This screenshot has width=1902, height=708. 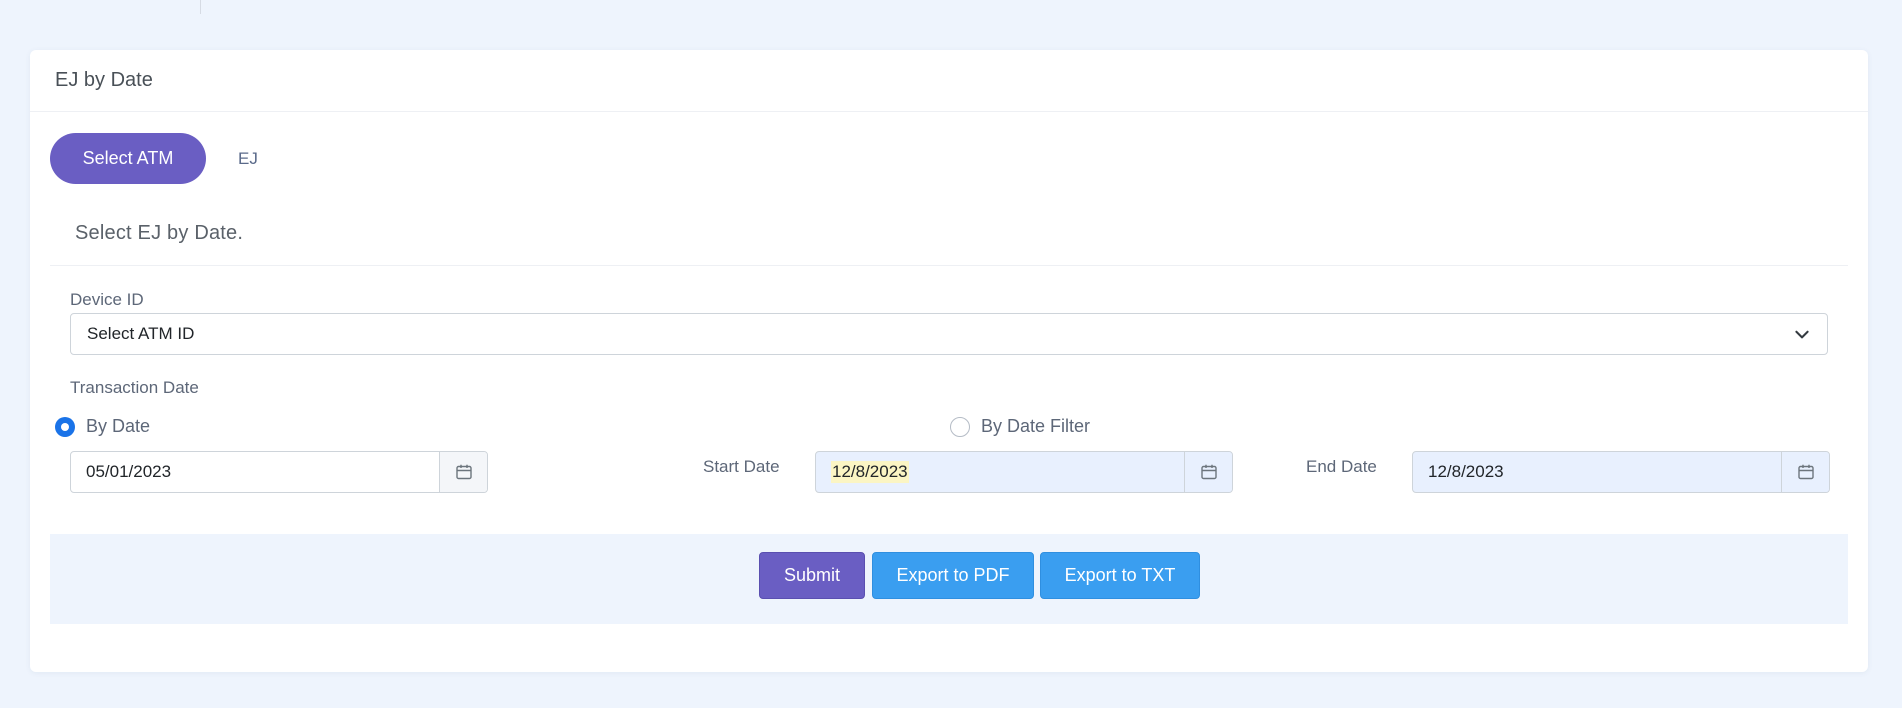 What do you see at coordinates (118, 426) in the screenshot?
I see `radio-by-date-label: By Date` at bounding box center [118, 426].